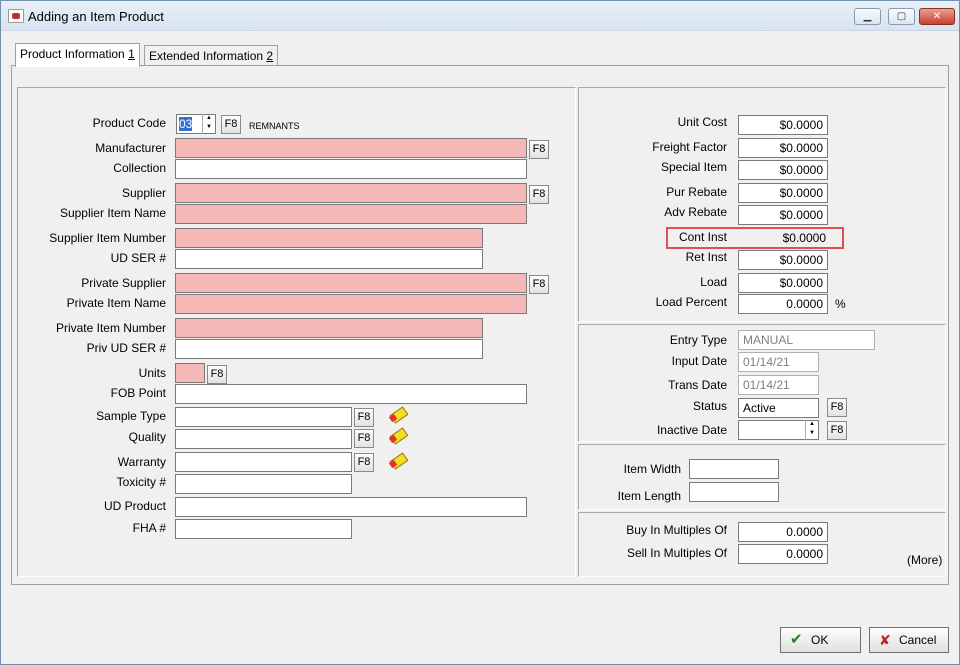 This screenshot has height=665, width=960. Describe the element at coordinates (110, 328) in the screenshot. I see `private-item-number-label: Private Item Number` at that location.